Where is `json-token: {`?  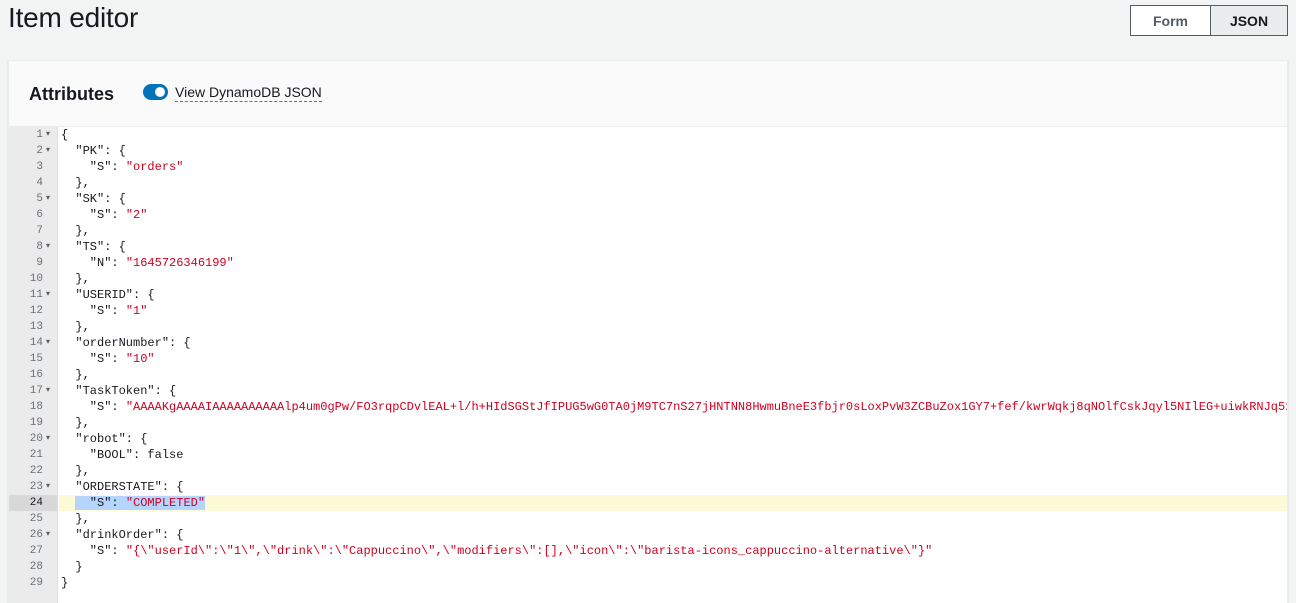 json-token: { is located at coordinates (65, 135).